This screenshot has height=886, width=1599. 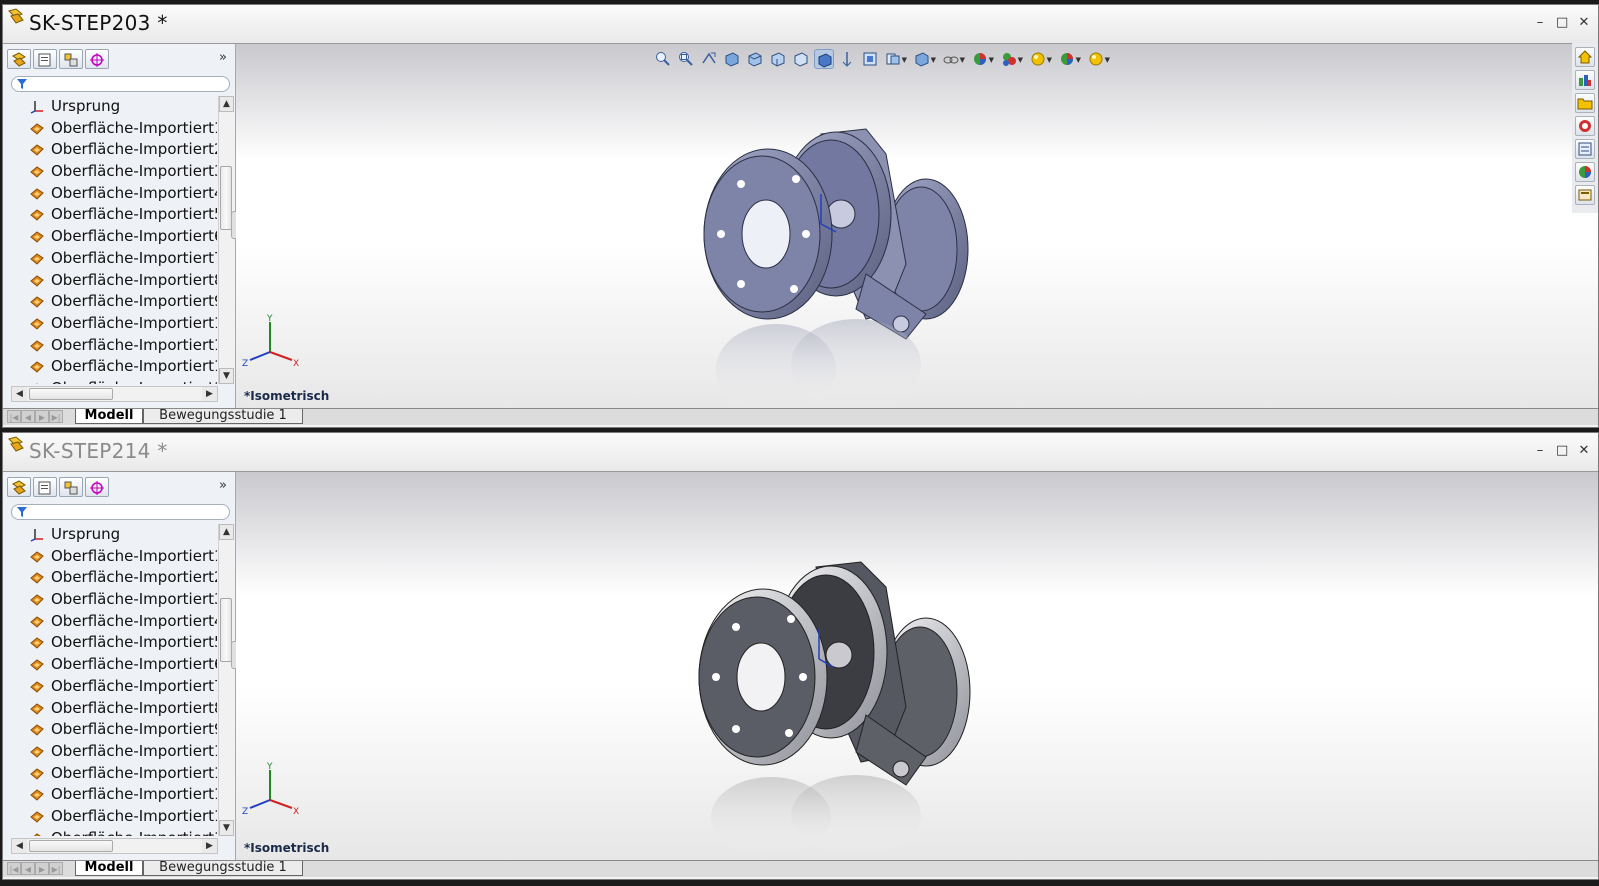 I want to click on section-view-button, so click(x=732, y=59).